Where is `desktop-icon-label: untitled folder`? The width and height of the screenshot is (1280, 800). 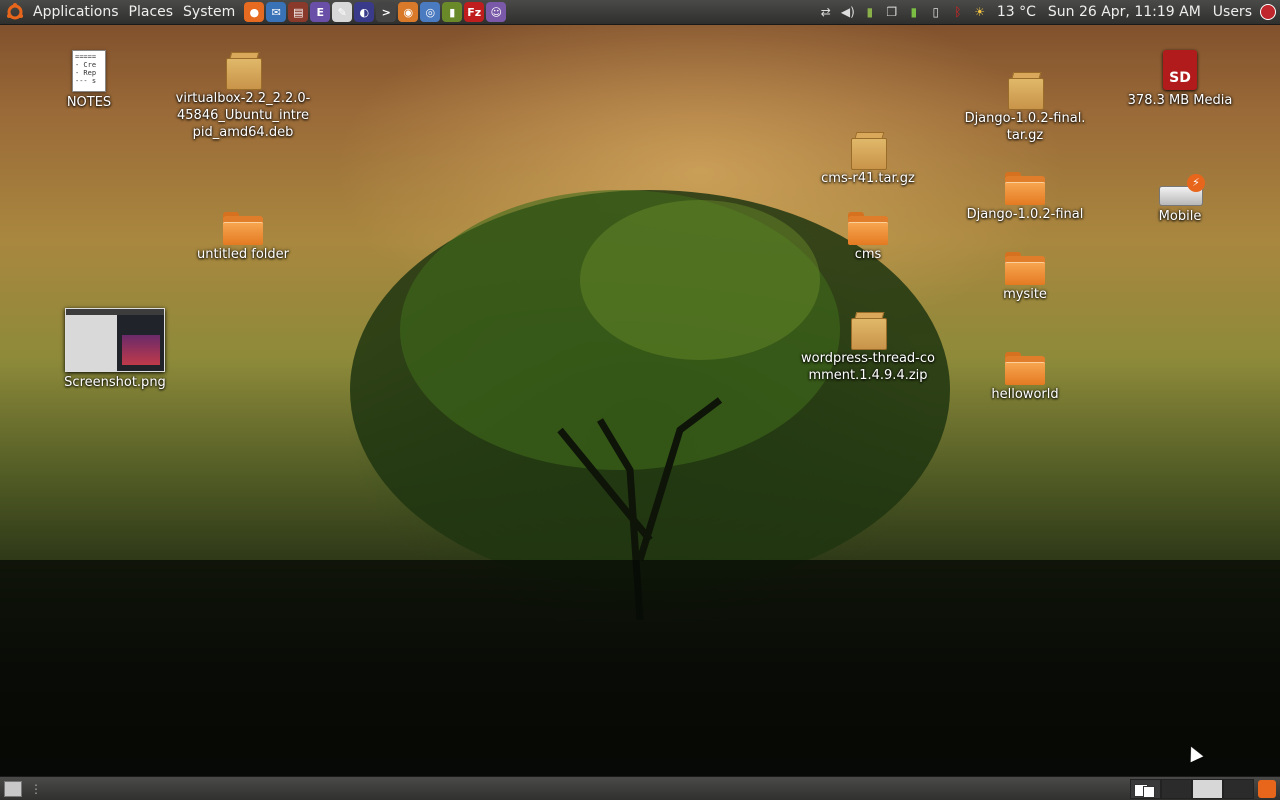 desktop-icon-label: untitled folder is located at coordinates (242, 254).